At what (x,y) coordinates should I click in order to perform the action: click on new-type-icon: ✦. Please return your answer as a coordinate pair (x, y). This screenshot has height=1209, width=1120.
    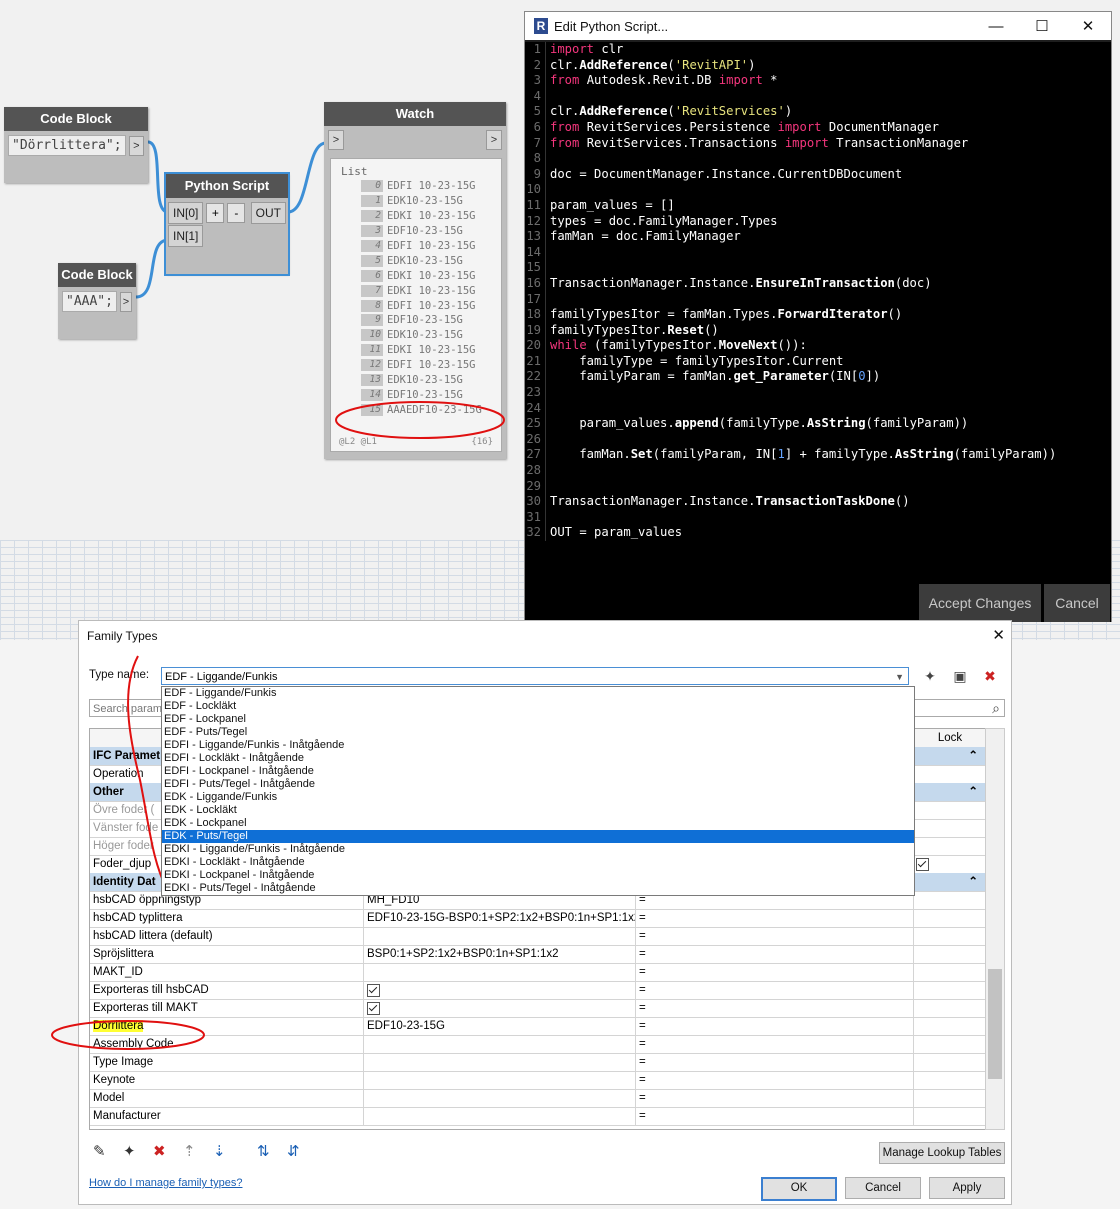
    Looking at the image, I should click on (930, 676).